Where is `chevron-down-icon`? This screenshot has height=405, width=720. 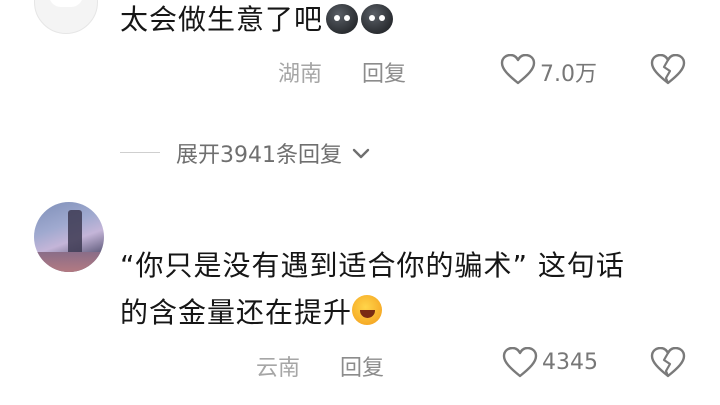 chevron-down-icon is located at coordinates (361, 153).